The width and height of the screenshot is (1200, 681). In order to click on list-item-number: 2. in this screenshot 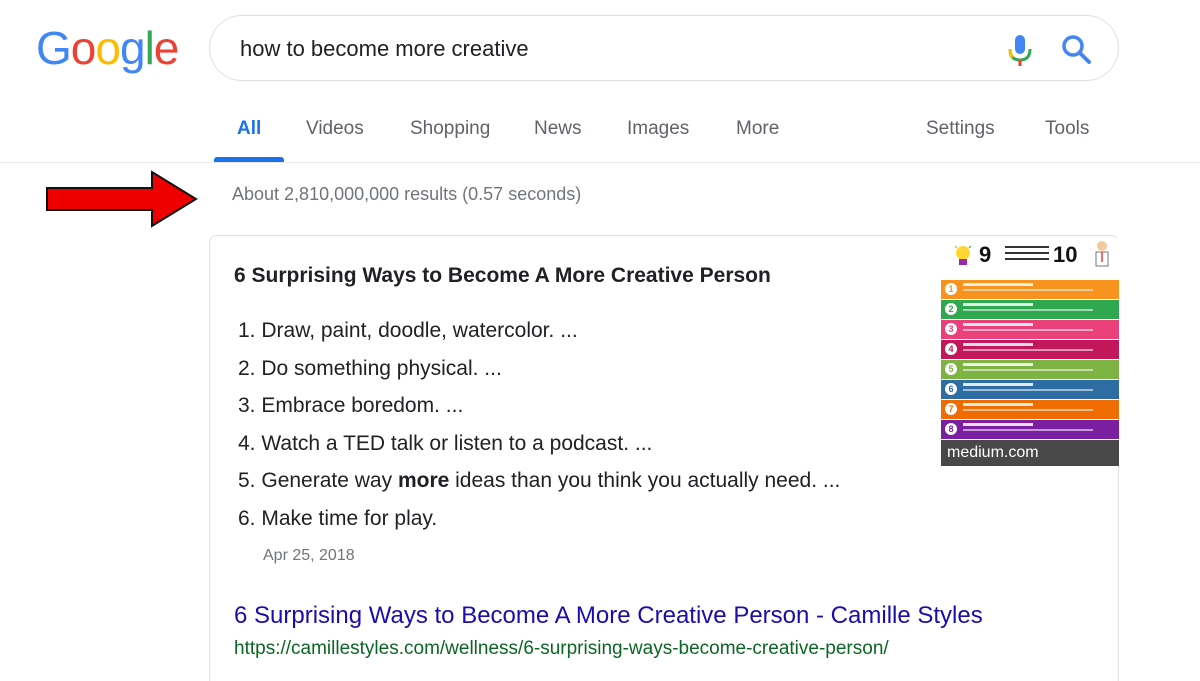, I will do `click(247, 368)`.